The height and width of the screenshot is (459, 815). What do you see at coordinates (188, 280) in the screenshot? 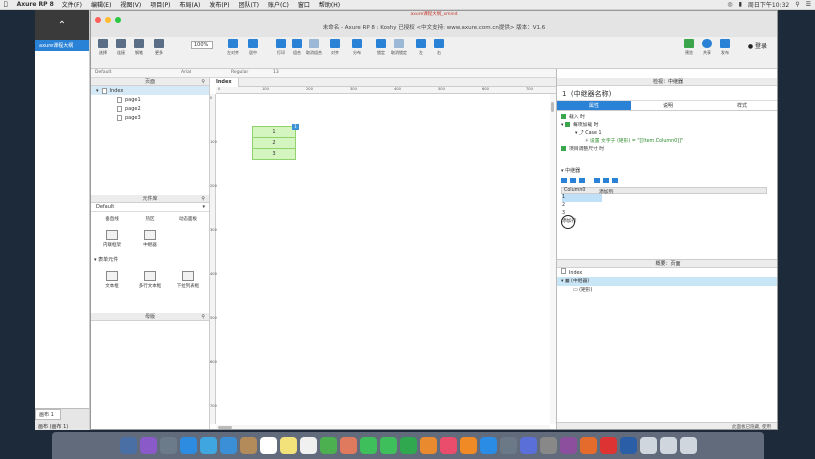
I see `widget-droplist: 下拉列表框` at bounding box center [188, 280].